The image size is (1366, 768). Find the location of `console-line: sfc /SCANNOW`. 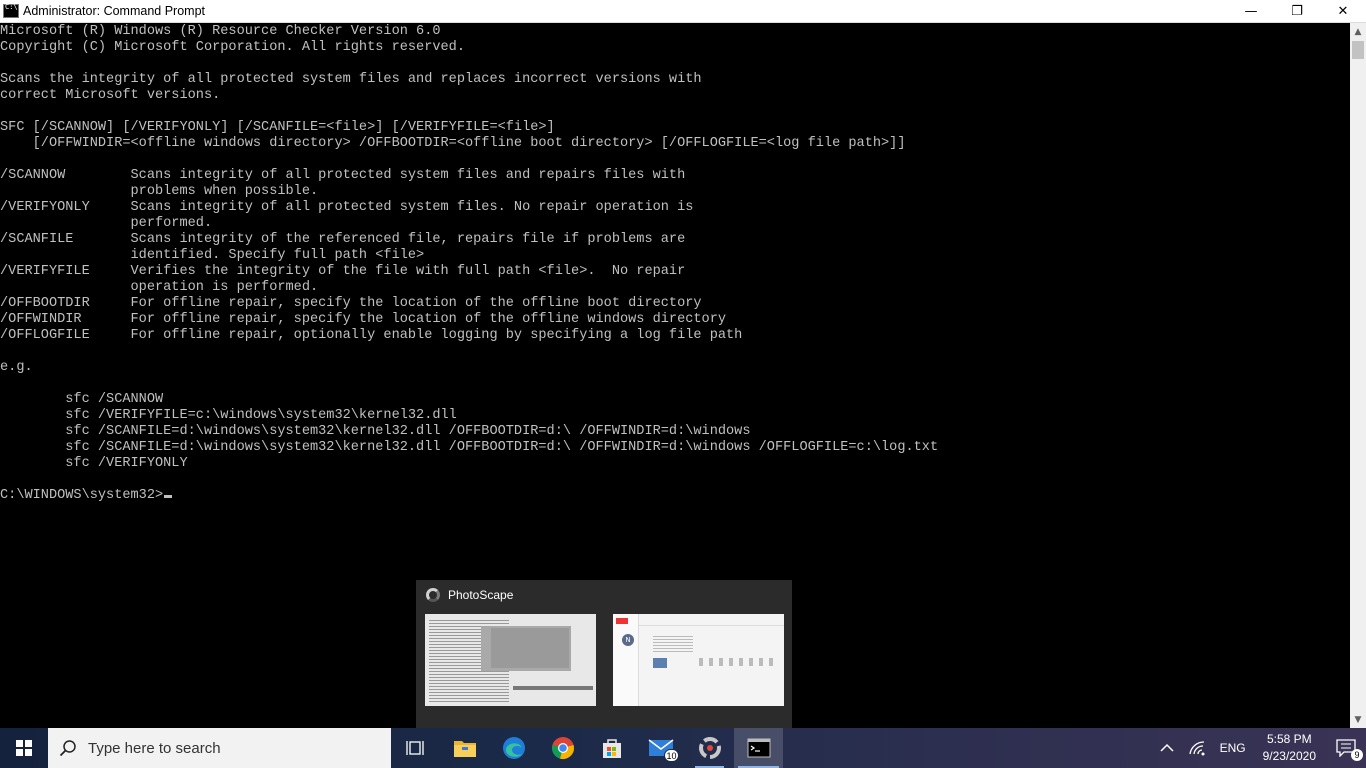

console-line: sfc /SCANNOW is located at coordinates (82, 399).